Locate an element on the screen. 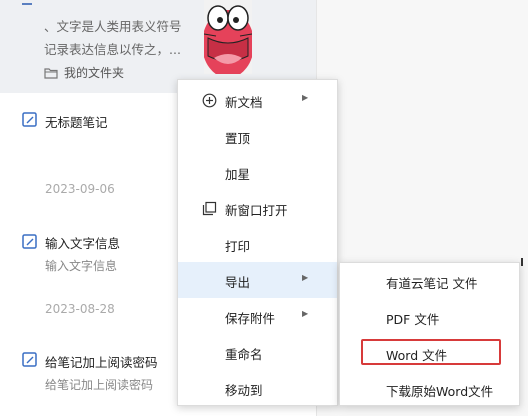 Image resolution: width=528 pixels, height=416 pixels. annotation-highlight-box is located at coordinates (431, 352).